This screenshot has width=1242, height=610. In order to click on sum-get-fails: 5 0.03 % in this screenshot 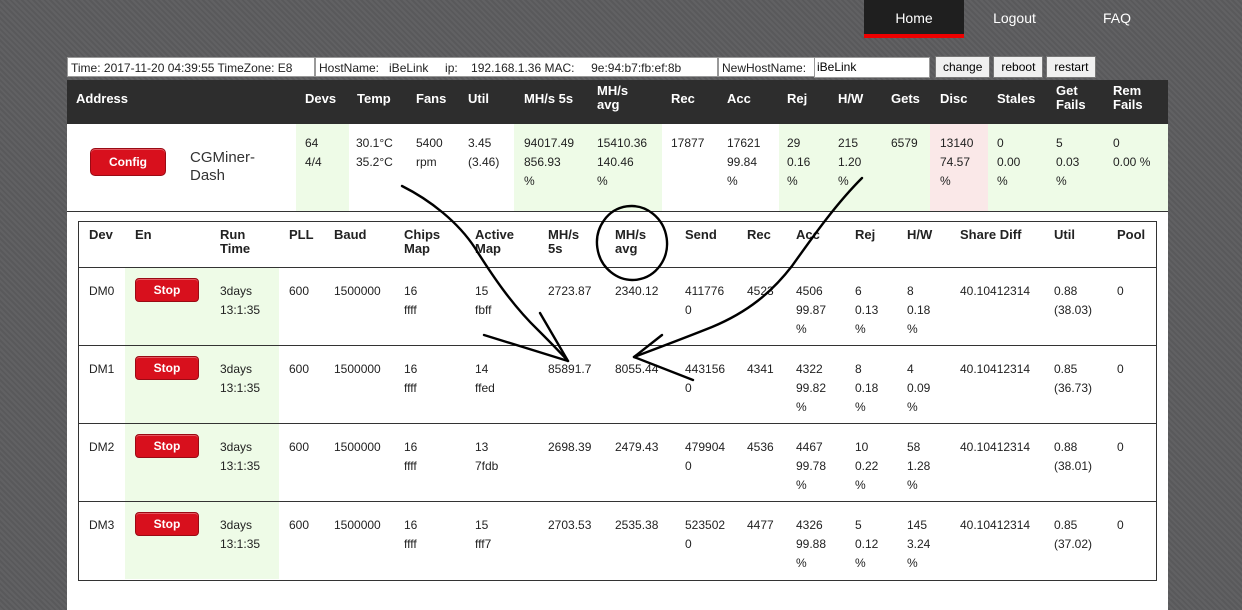, I will do `click(1074, 167)`.